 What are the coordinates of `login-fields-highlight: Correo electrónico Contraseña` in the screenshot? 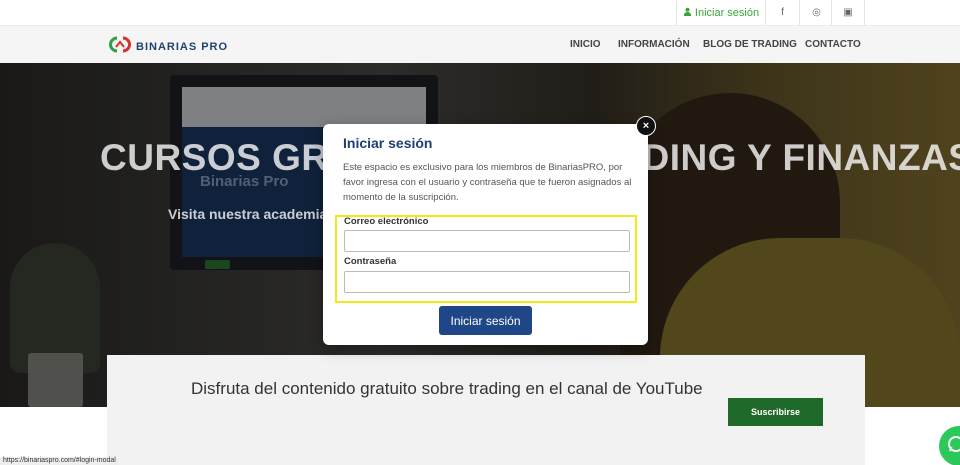 It's located at (486, 259).